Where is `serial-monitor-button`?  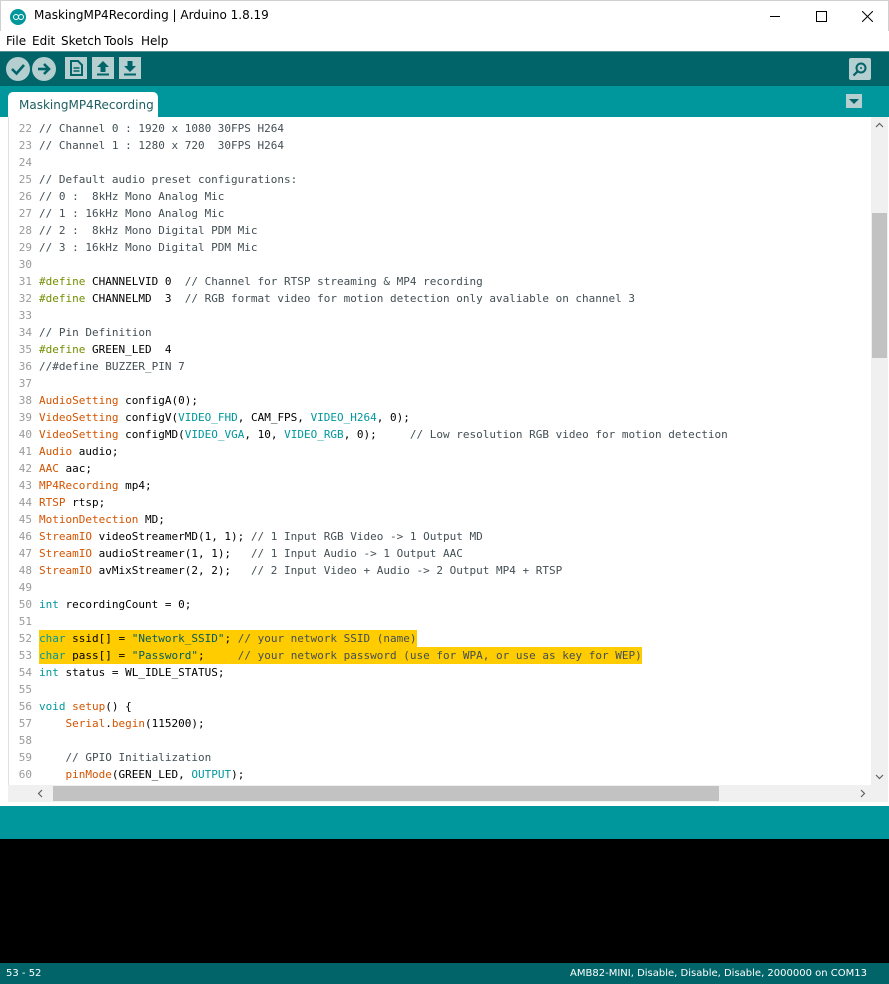 serial-monitor-button is located at coordinates (860, 69).